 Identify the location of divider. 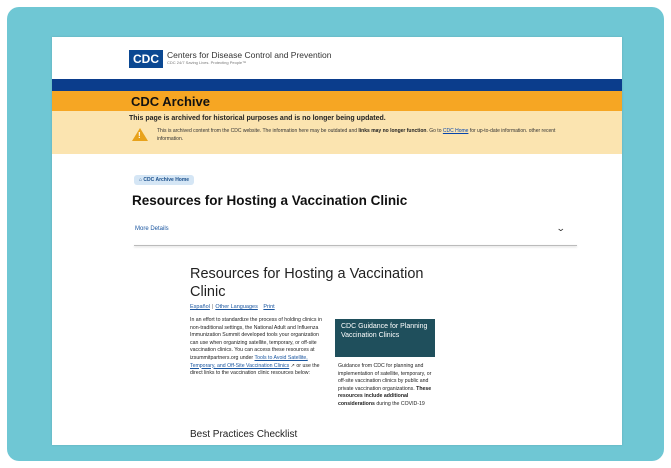
(355, 245).